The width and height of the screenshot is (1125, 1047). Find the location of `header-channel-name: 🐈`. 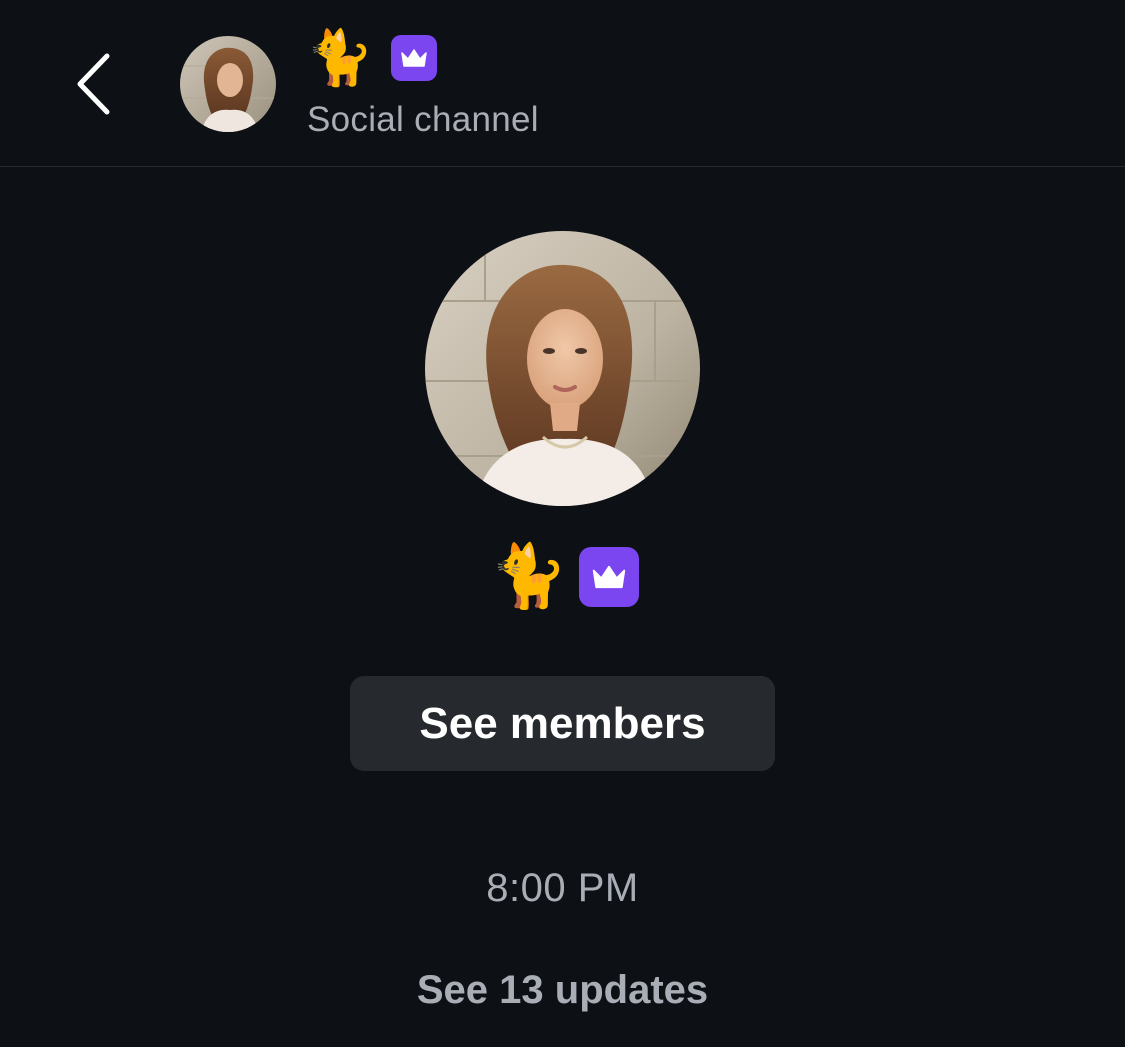

header-channel-name: 🐈 is located at coordinates (372, 58).